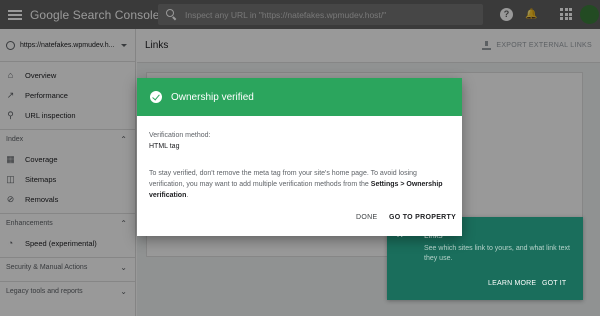 Image resolution: width=600 pixels, height=316 pixels. Describe the element at coordinates (187, 195) in the screenshot. I see `dialog-body-end: .` at that location.